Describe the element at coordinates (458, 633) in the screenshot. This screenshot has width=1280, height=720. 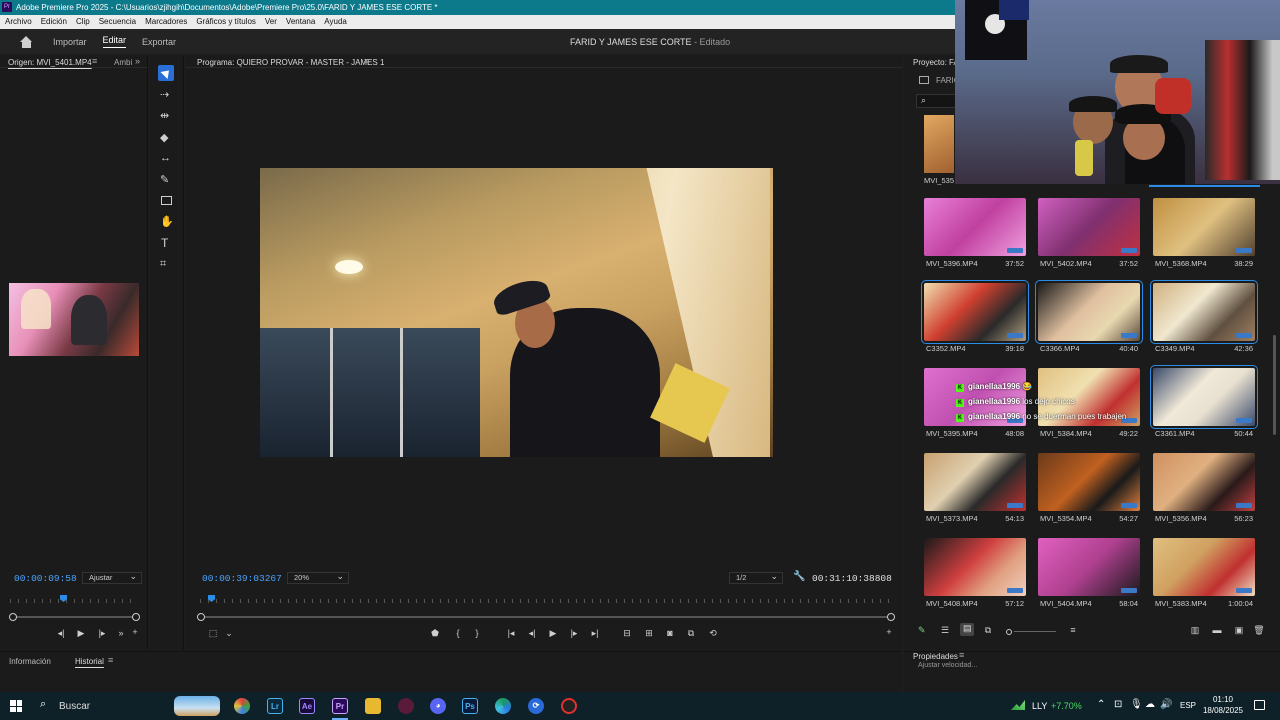
I see `mark-in-icon: {` at that location.